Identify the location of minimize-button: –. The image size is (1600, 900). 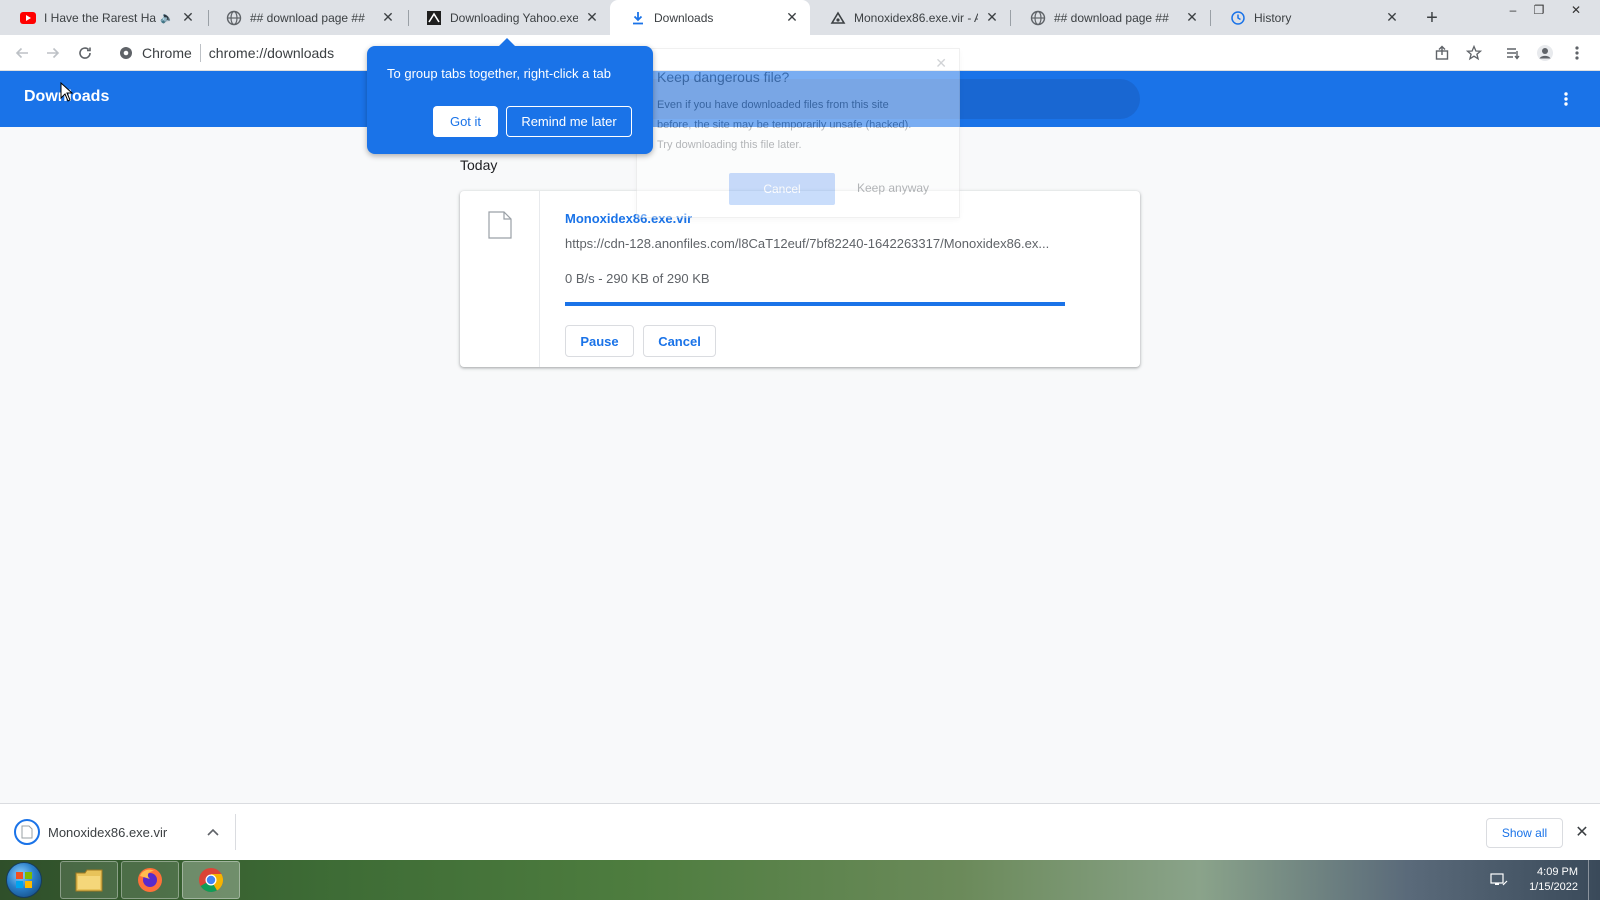
(1513, 10).